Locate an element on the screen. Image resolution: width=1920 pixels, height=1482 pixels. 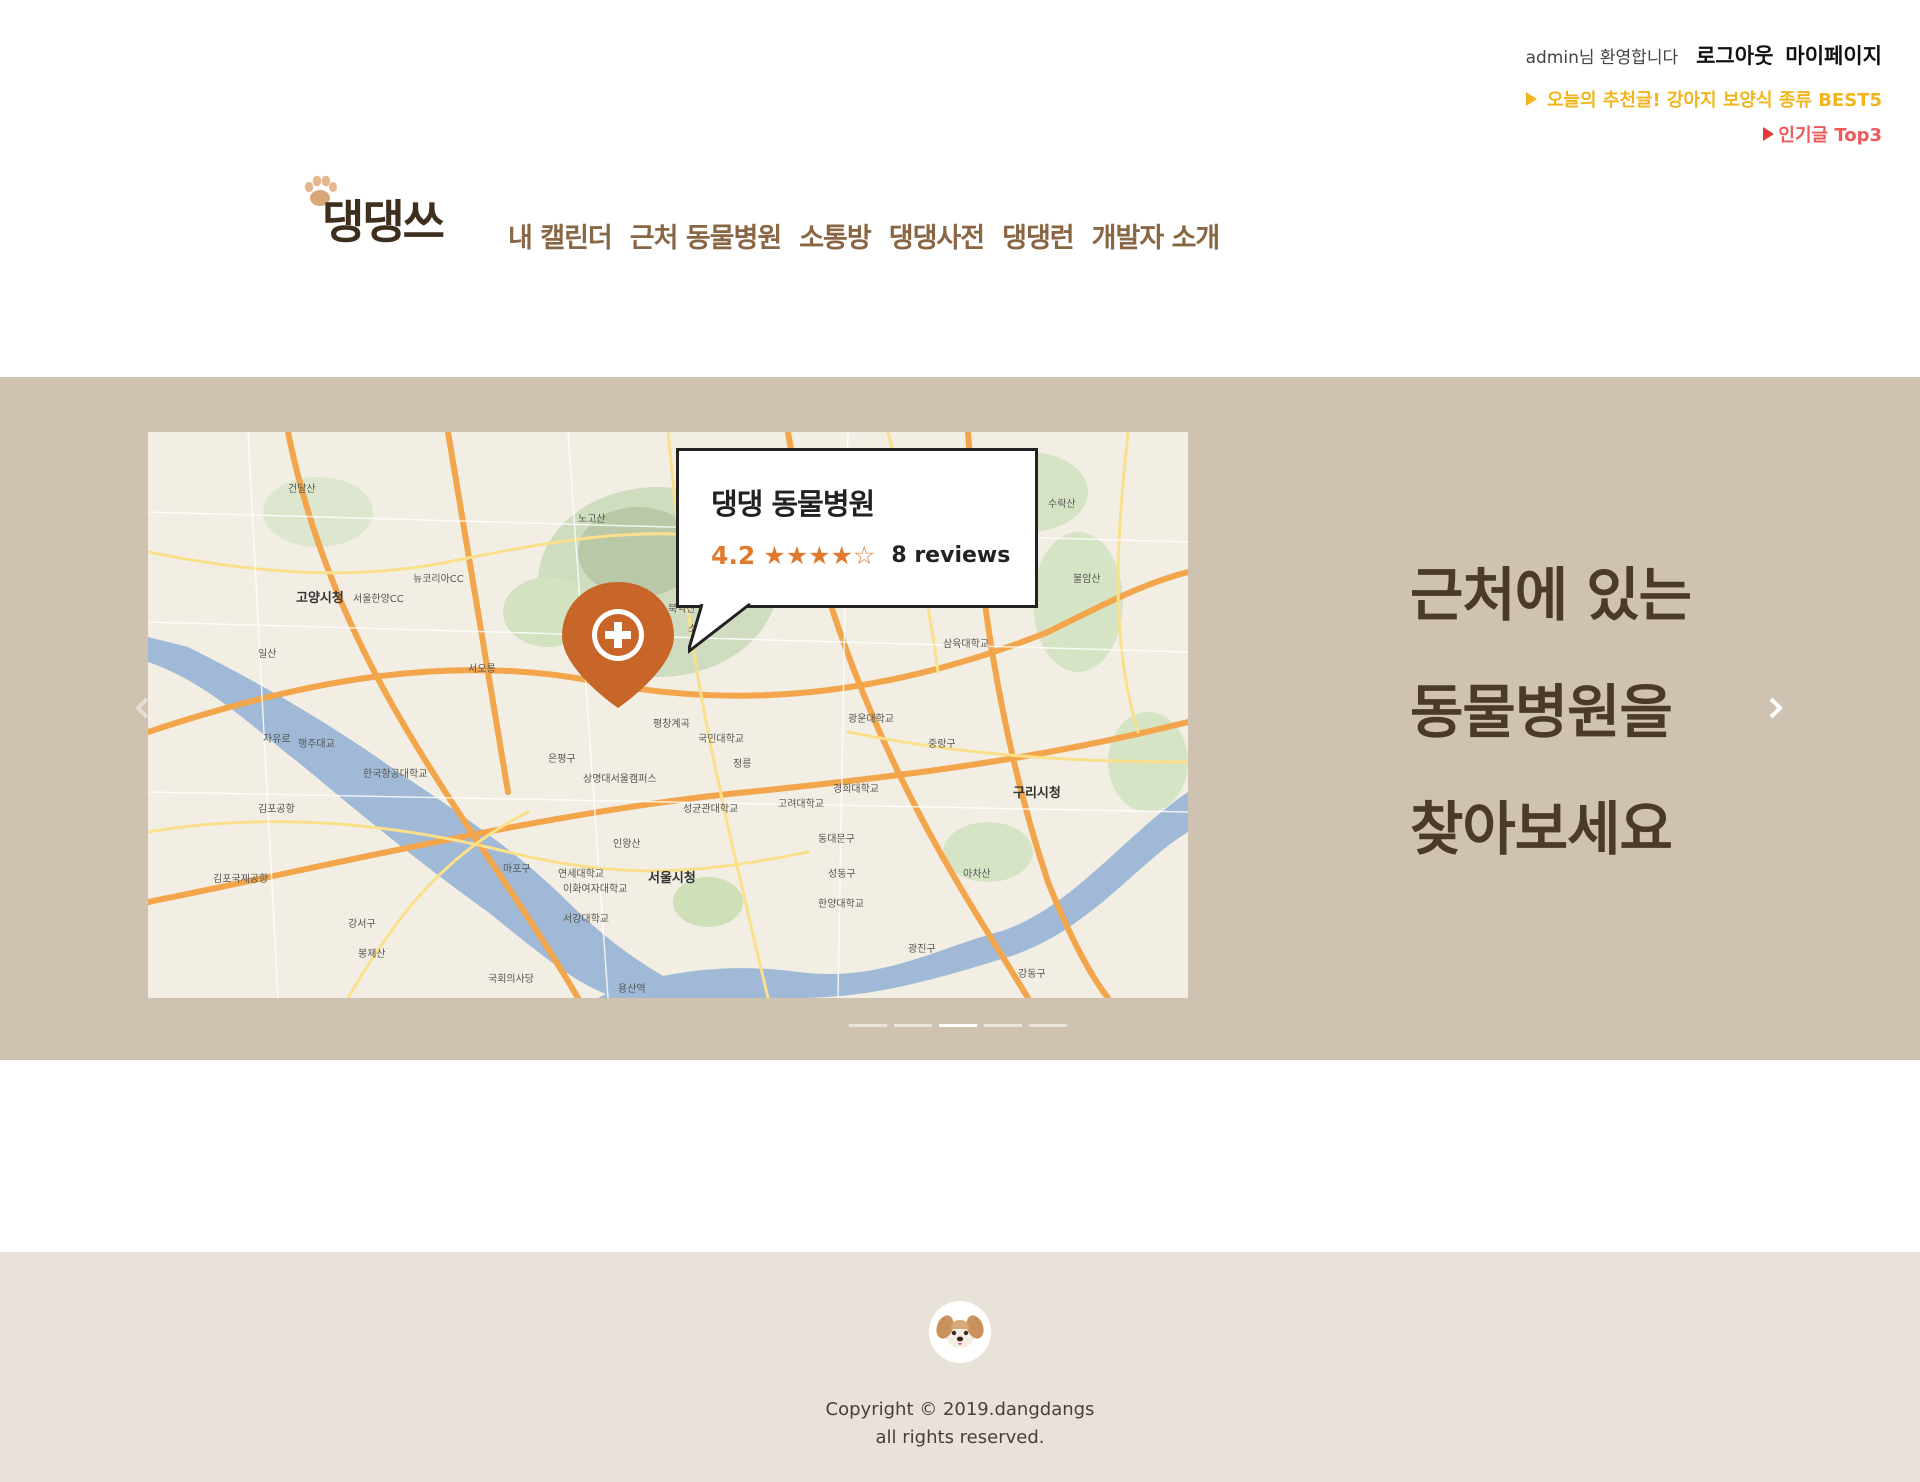
nav-item-nearby-hospital: 근처 동물병원 is located at coordinates (706, 235).